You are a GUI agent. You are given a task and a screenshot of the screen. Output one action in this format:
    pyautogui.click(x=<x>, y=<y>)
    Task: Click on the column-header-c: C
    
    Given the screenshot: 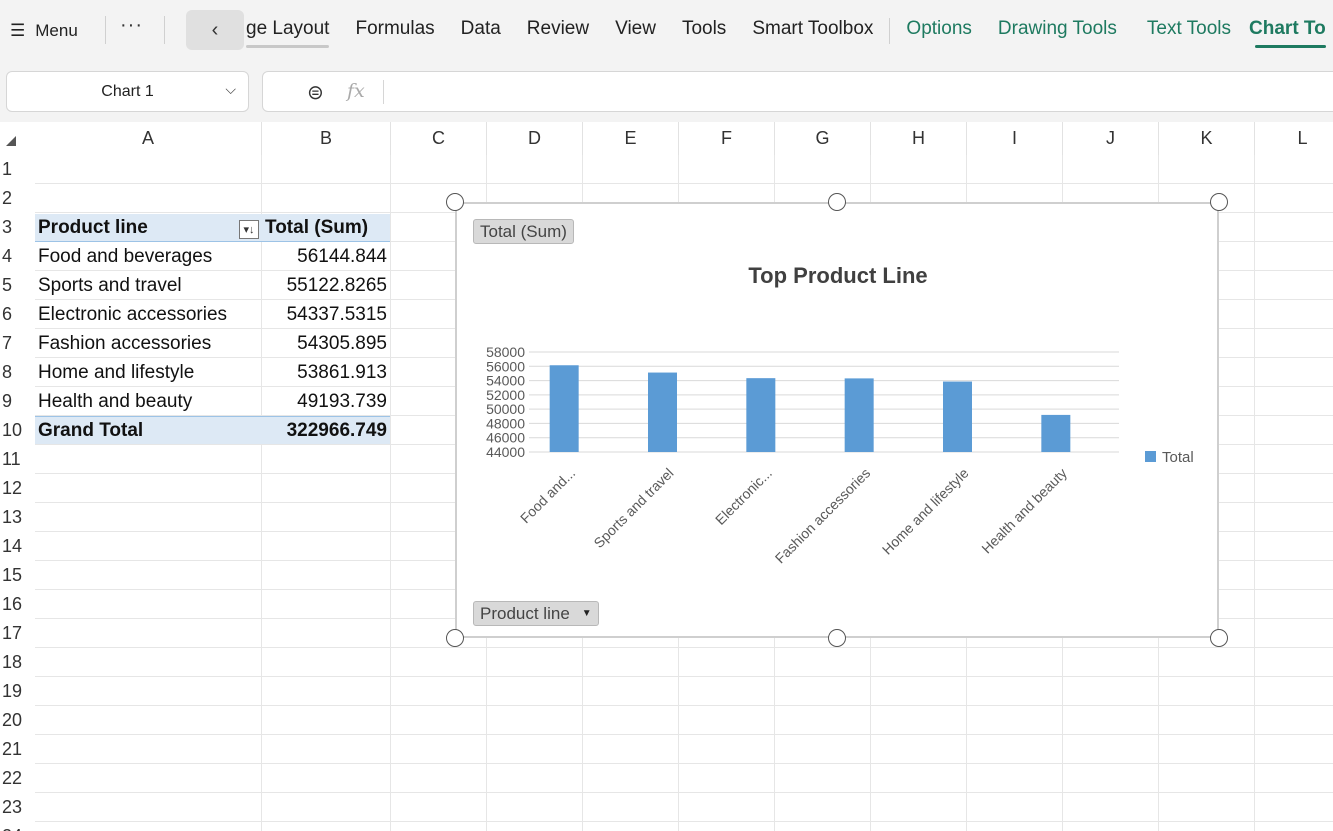 What is the action you would take?
    pyautogui.click(x=439, y=138)
    